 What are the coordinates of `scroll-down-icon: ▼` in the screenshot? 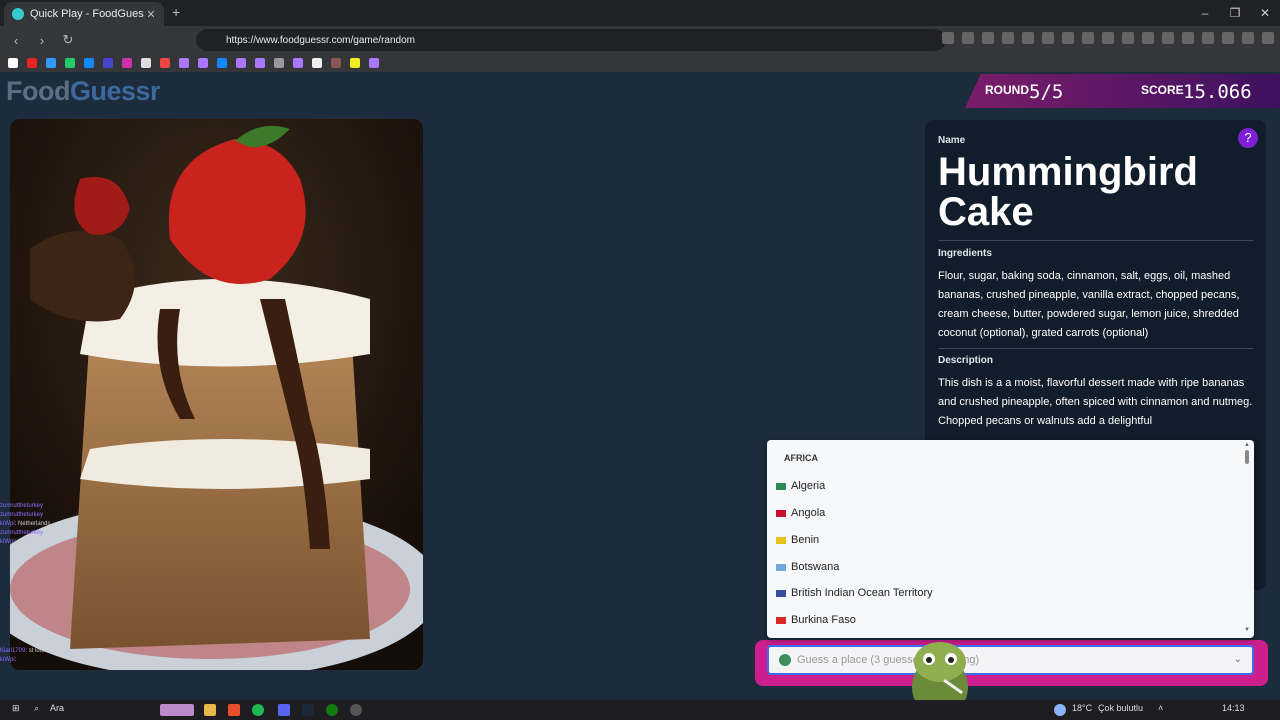 It's located at (1247, 630).